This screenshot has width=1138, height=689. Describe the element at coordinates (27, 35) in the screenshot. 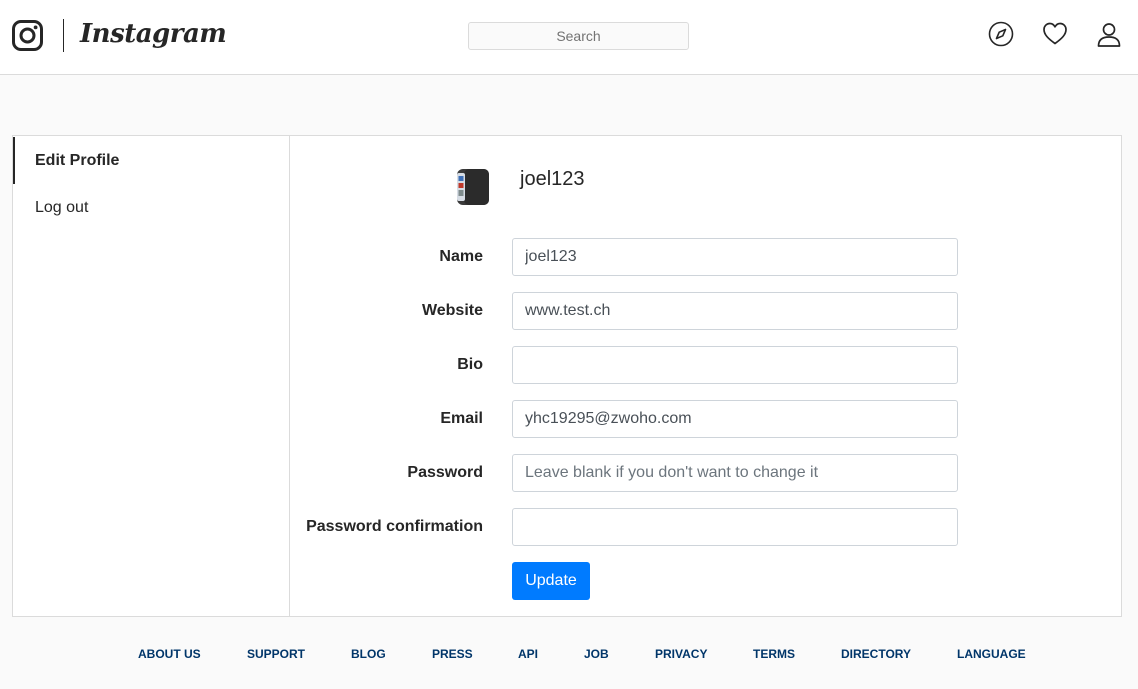

I see `instagram-glyph-icon` at that location.